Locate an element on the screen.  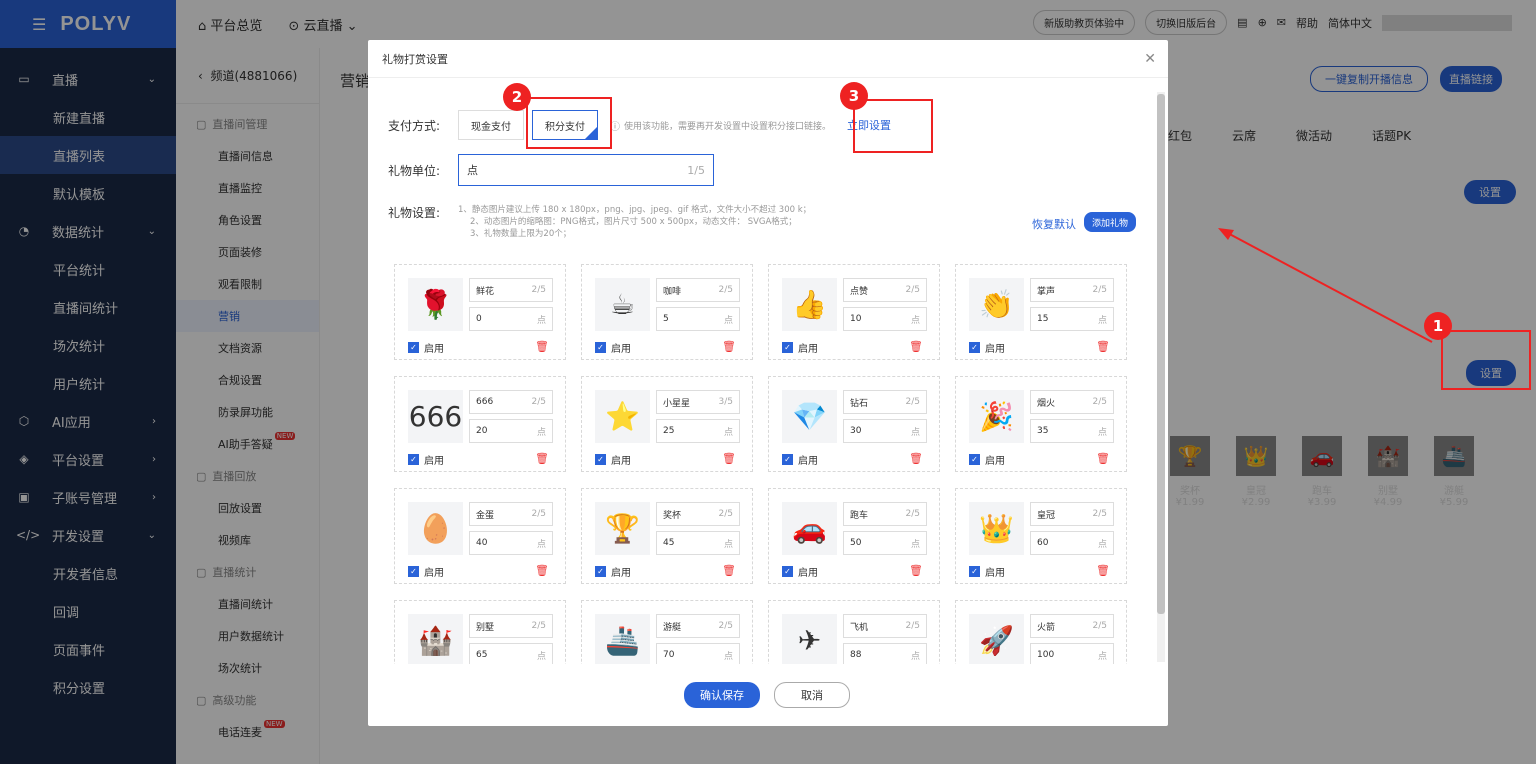
gift-value-input: 100 点 is located at coordinates (1072, 653).